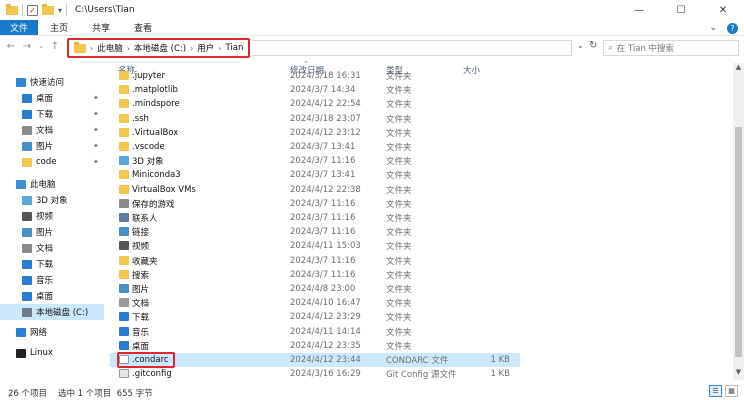 This screenshot has width=744, height=400. What do you see at coordinates (52, 98) in the screenshot?
I see `sidebar-item: 桌面 ✦` at bounding box center [52, 98].